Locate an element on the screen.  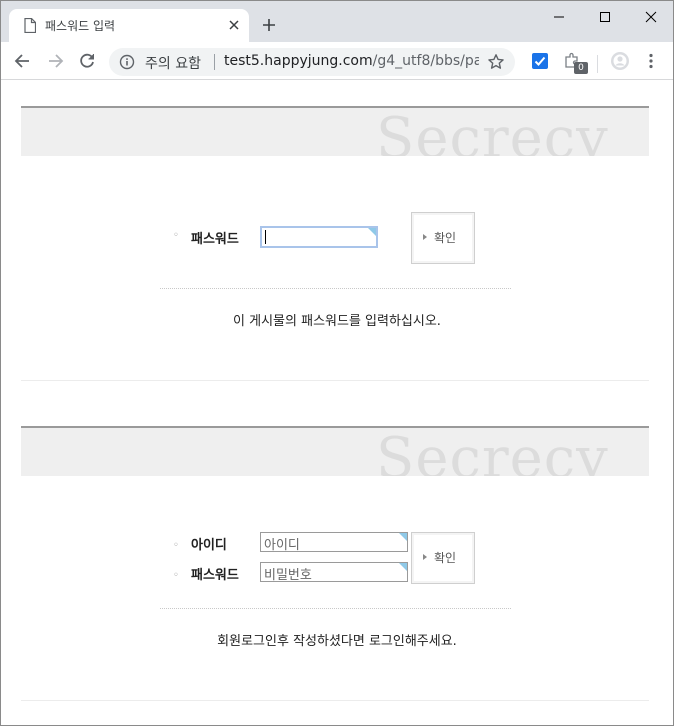
password-label: 패스워드 is located at coordinates (215, 239).